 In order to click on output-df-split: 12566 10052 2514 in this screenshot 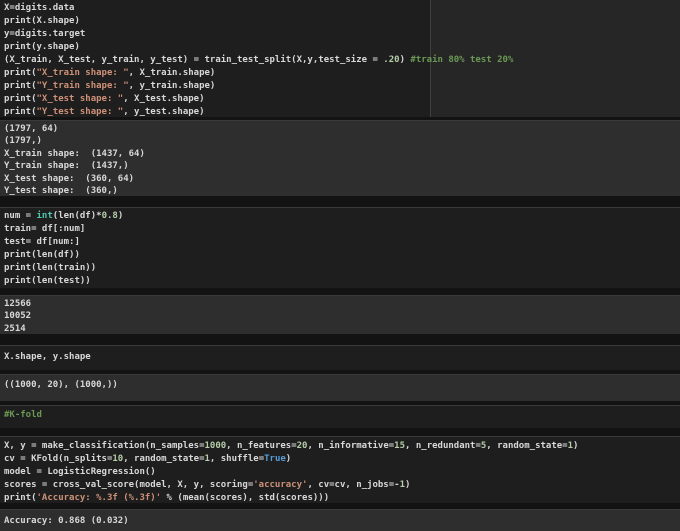, I will do `click(340, 314)`.